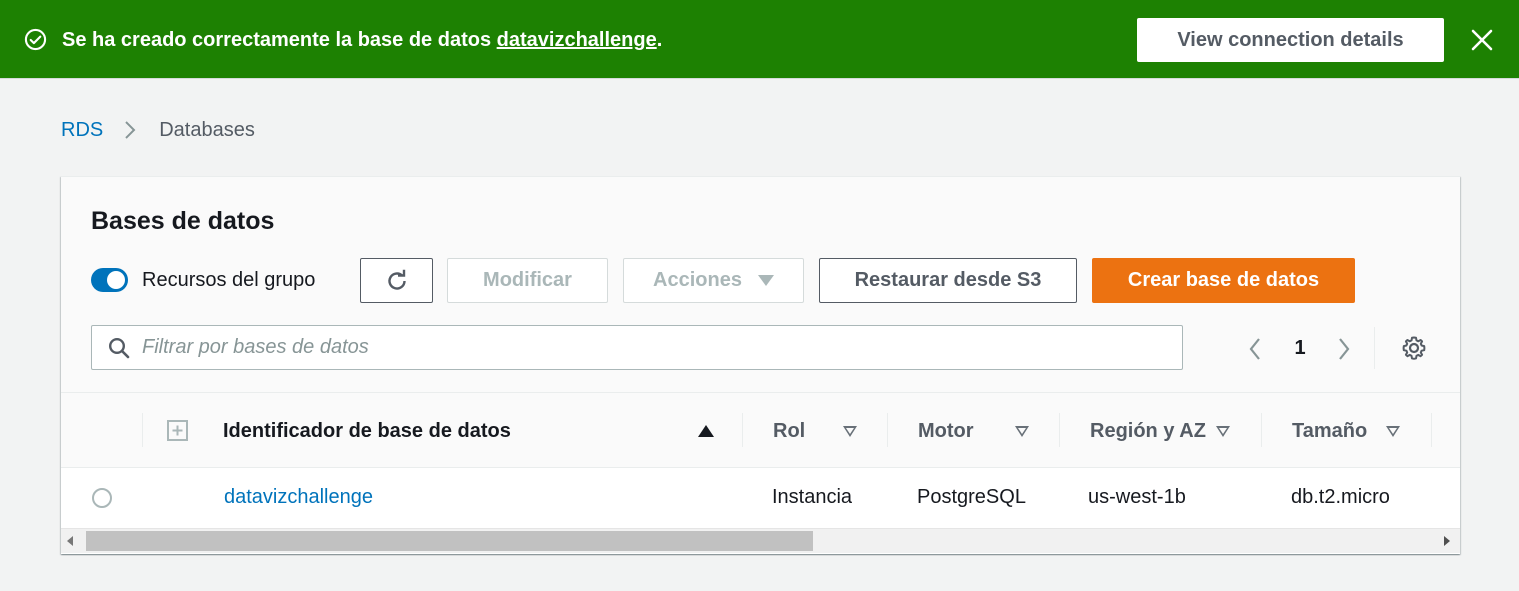 Image resolution: width=1519 pixels, height=591 pixels. I want to click on caret-down-icon, so click(765, 280).